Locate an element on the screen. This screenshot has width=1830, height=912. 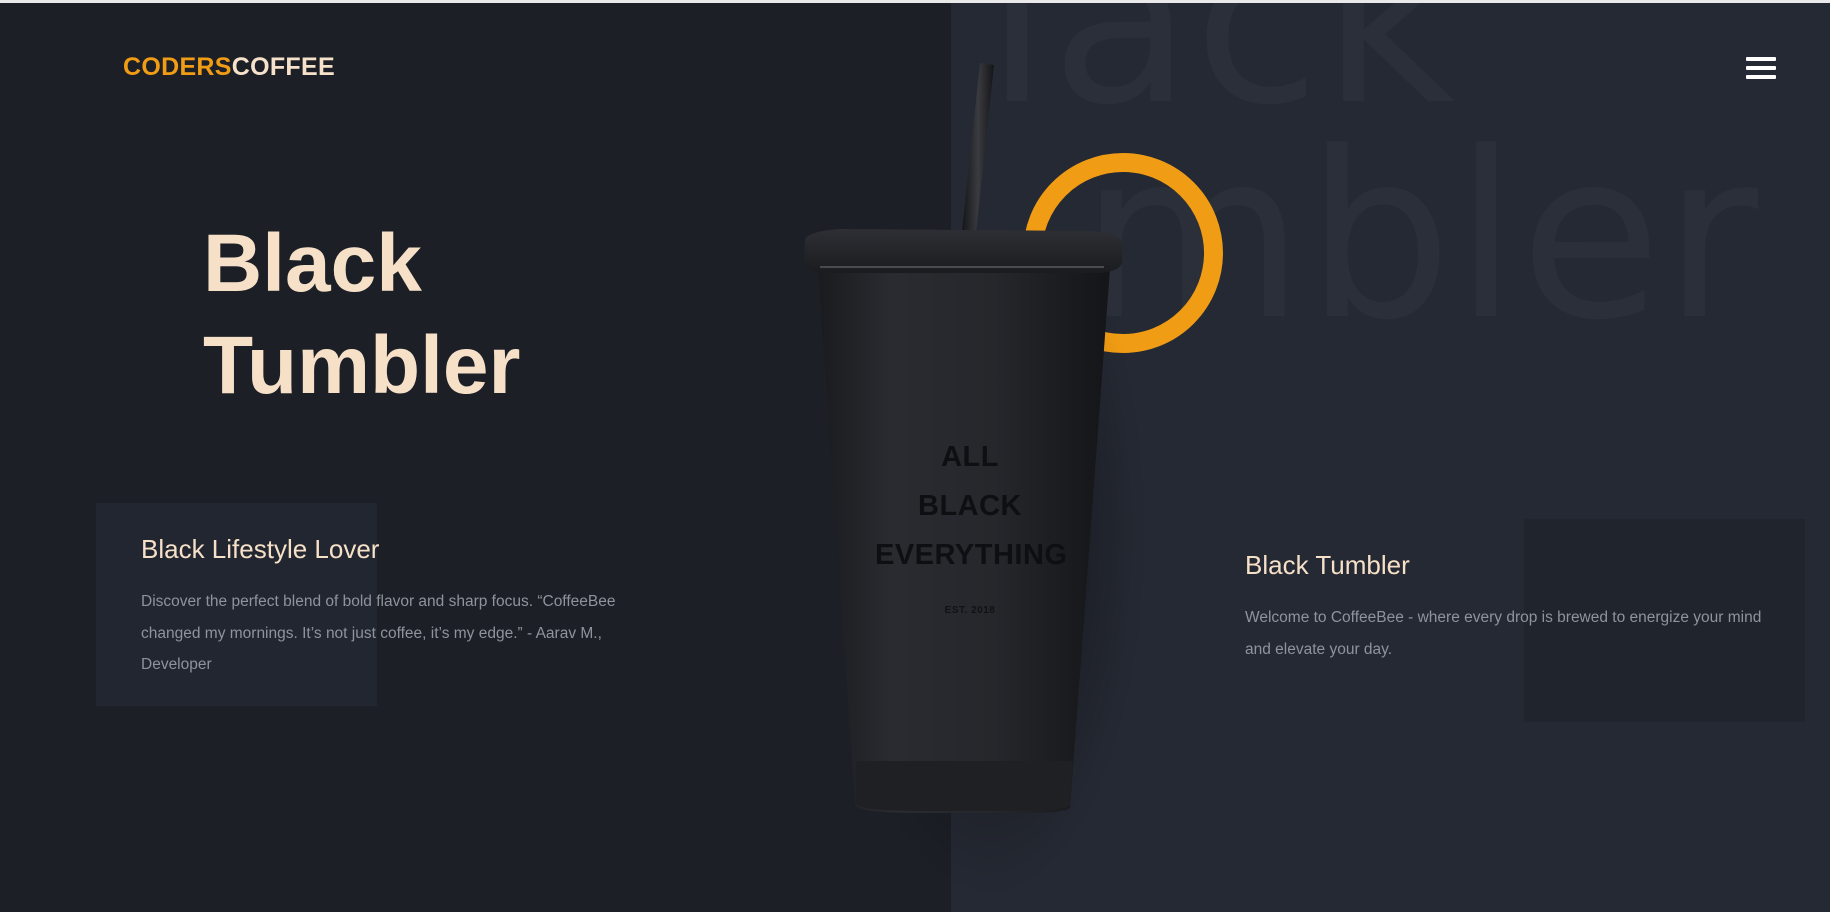
product-info-title: Black Tumbler is located at coordinates (1327, 565).